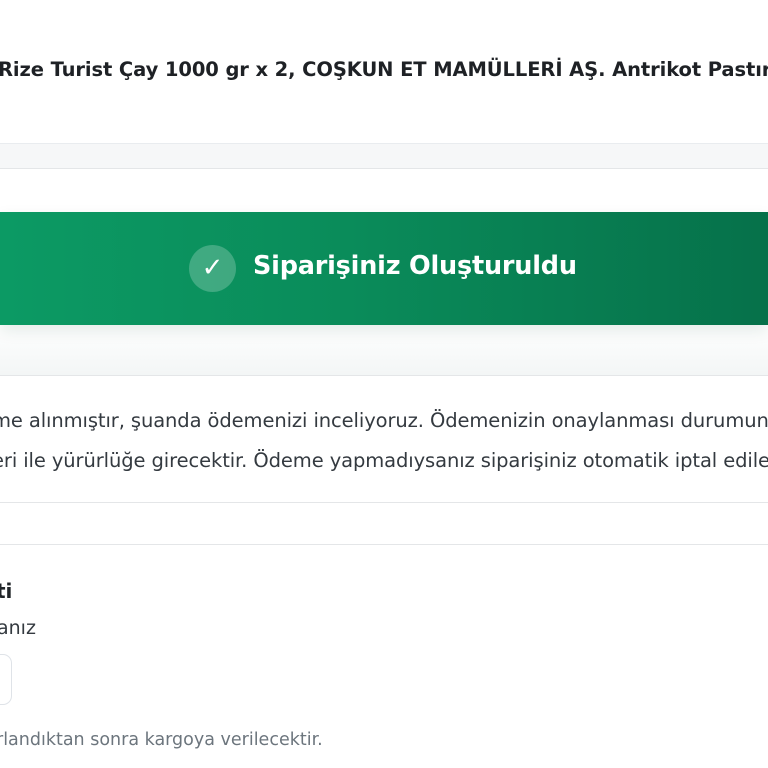 This screenshot has height=768, width=768. What do you see at coordinates (212, 268) in the screenshot?
I see `check-icon: ✓` at bounding box center [212, 268].